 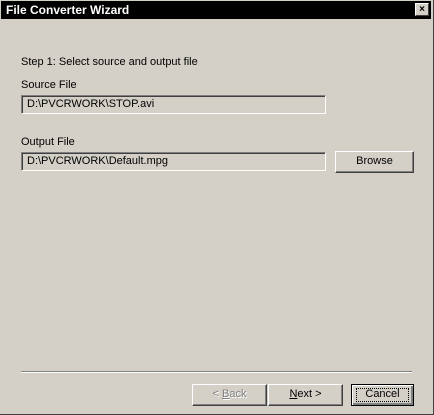 What do you see at coordinates (48, 142) in the screenshot?
I see `output-file-label: Output File` at bounding box center [48, 142].